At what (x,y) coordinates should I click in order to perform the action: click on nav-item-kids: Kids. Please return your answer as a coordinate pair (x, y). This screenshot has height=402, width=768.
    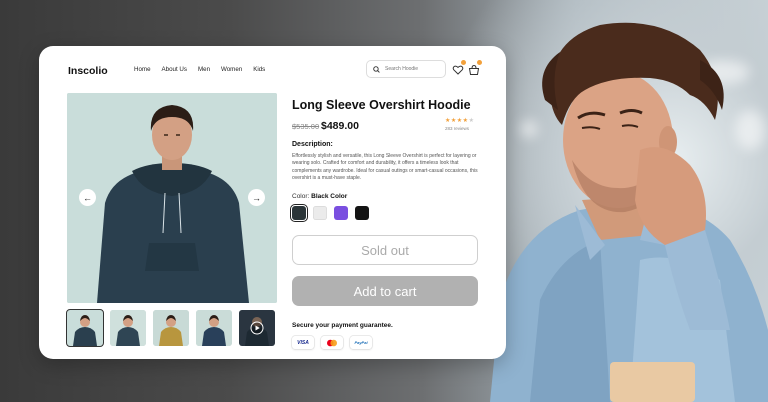
    Looking at the image, I should click on (259, 69).